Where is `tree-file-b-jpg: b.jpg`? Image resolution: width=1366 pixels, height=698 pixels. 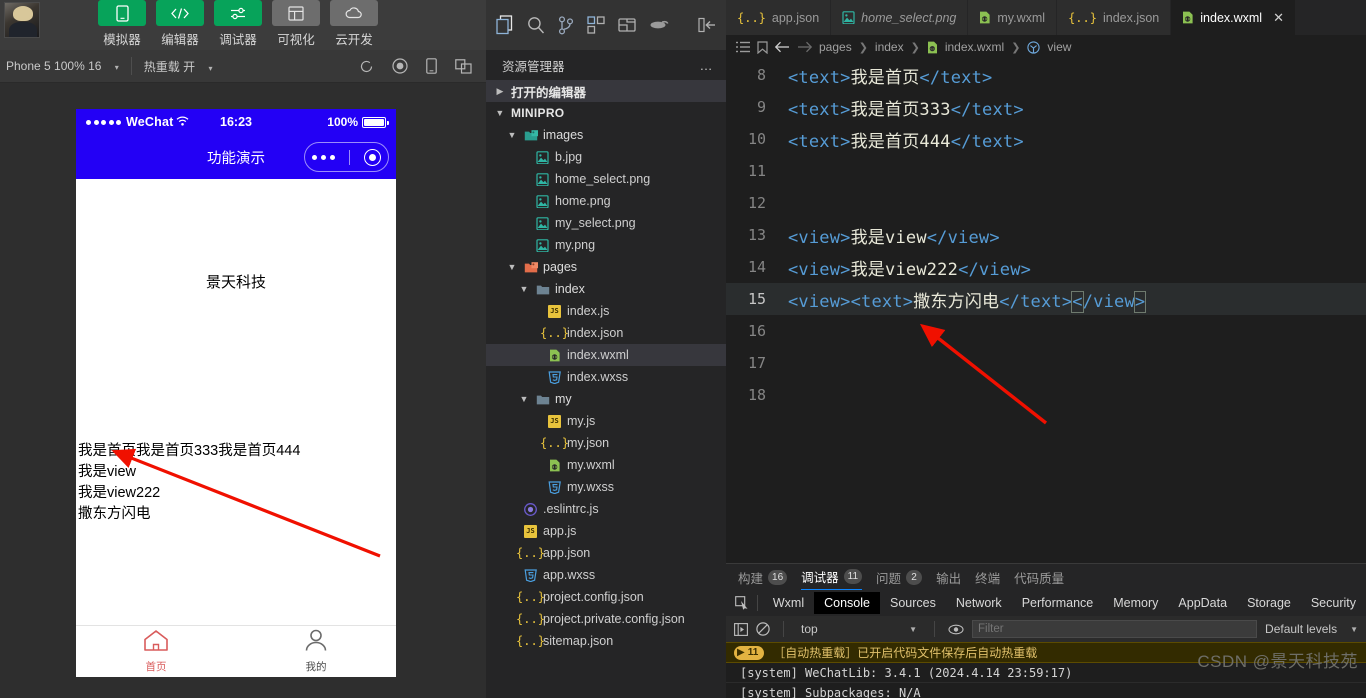 tree-file-b-jpg: b.jpg is located at coordinates (606, 157).